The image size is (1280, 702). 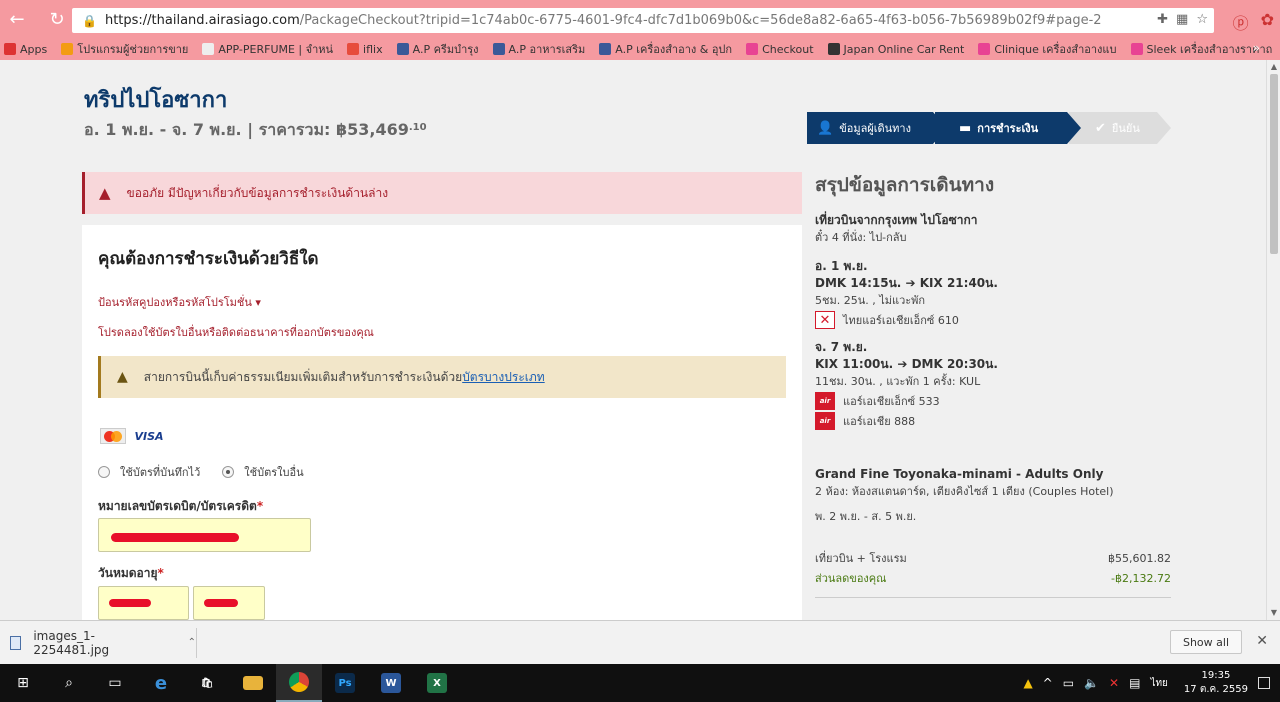 I want to click on scroll-up-icon: ▲, so click(x=1274, y=67).